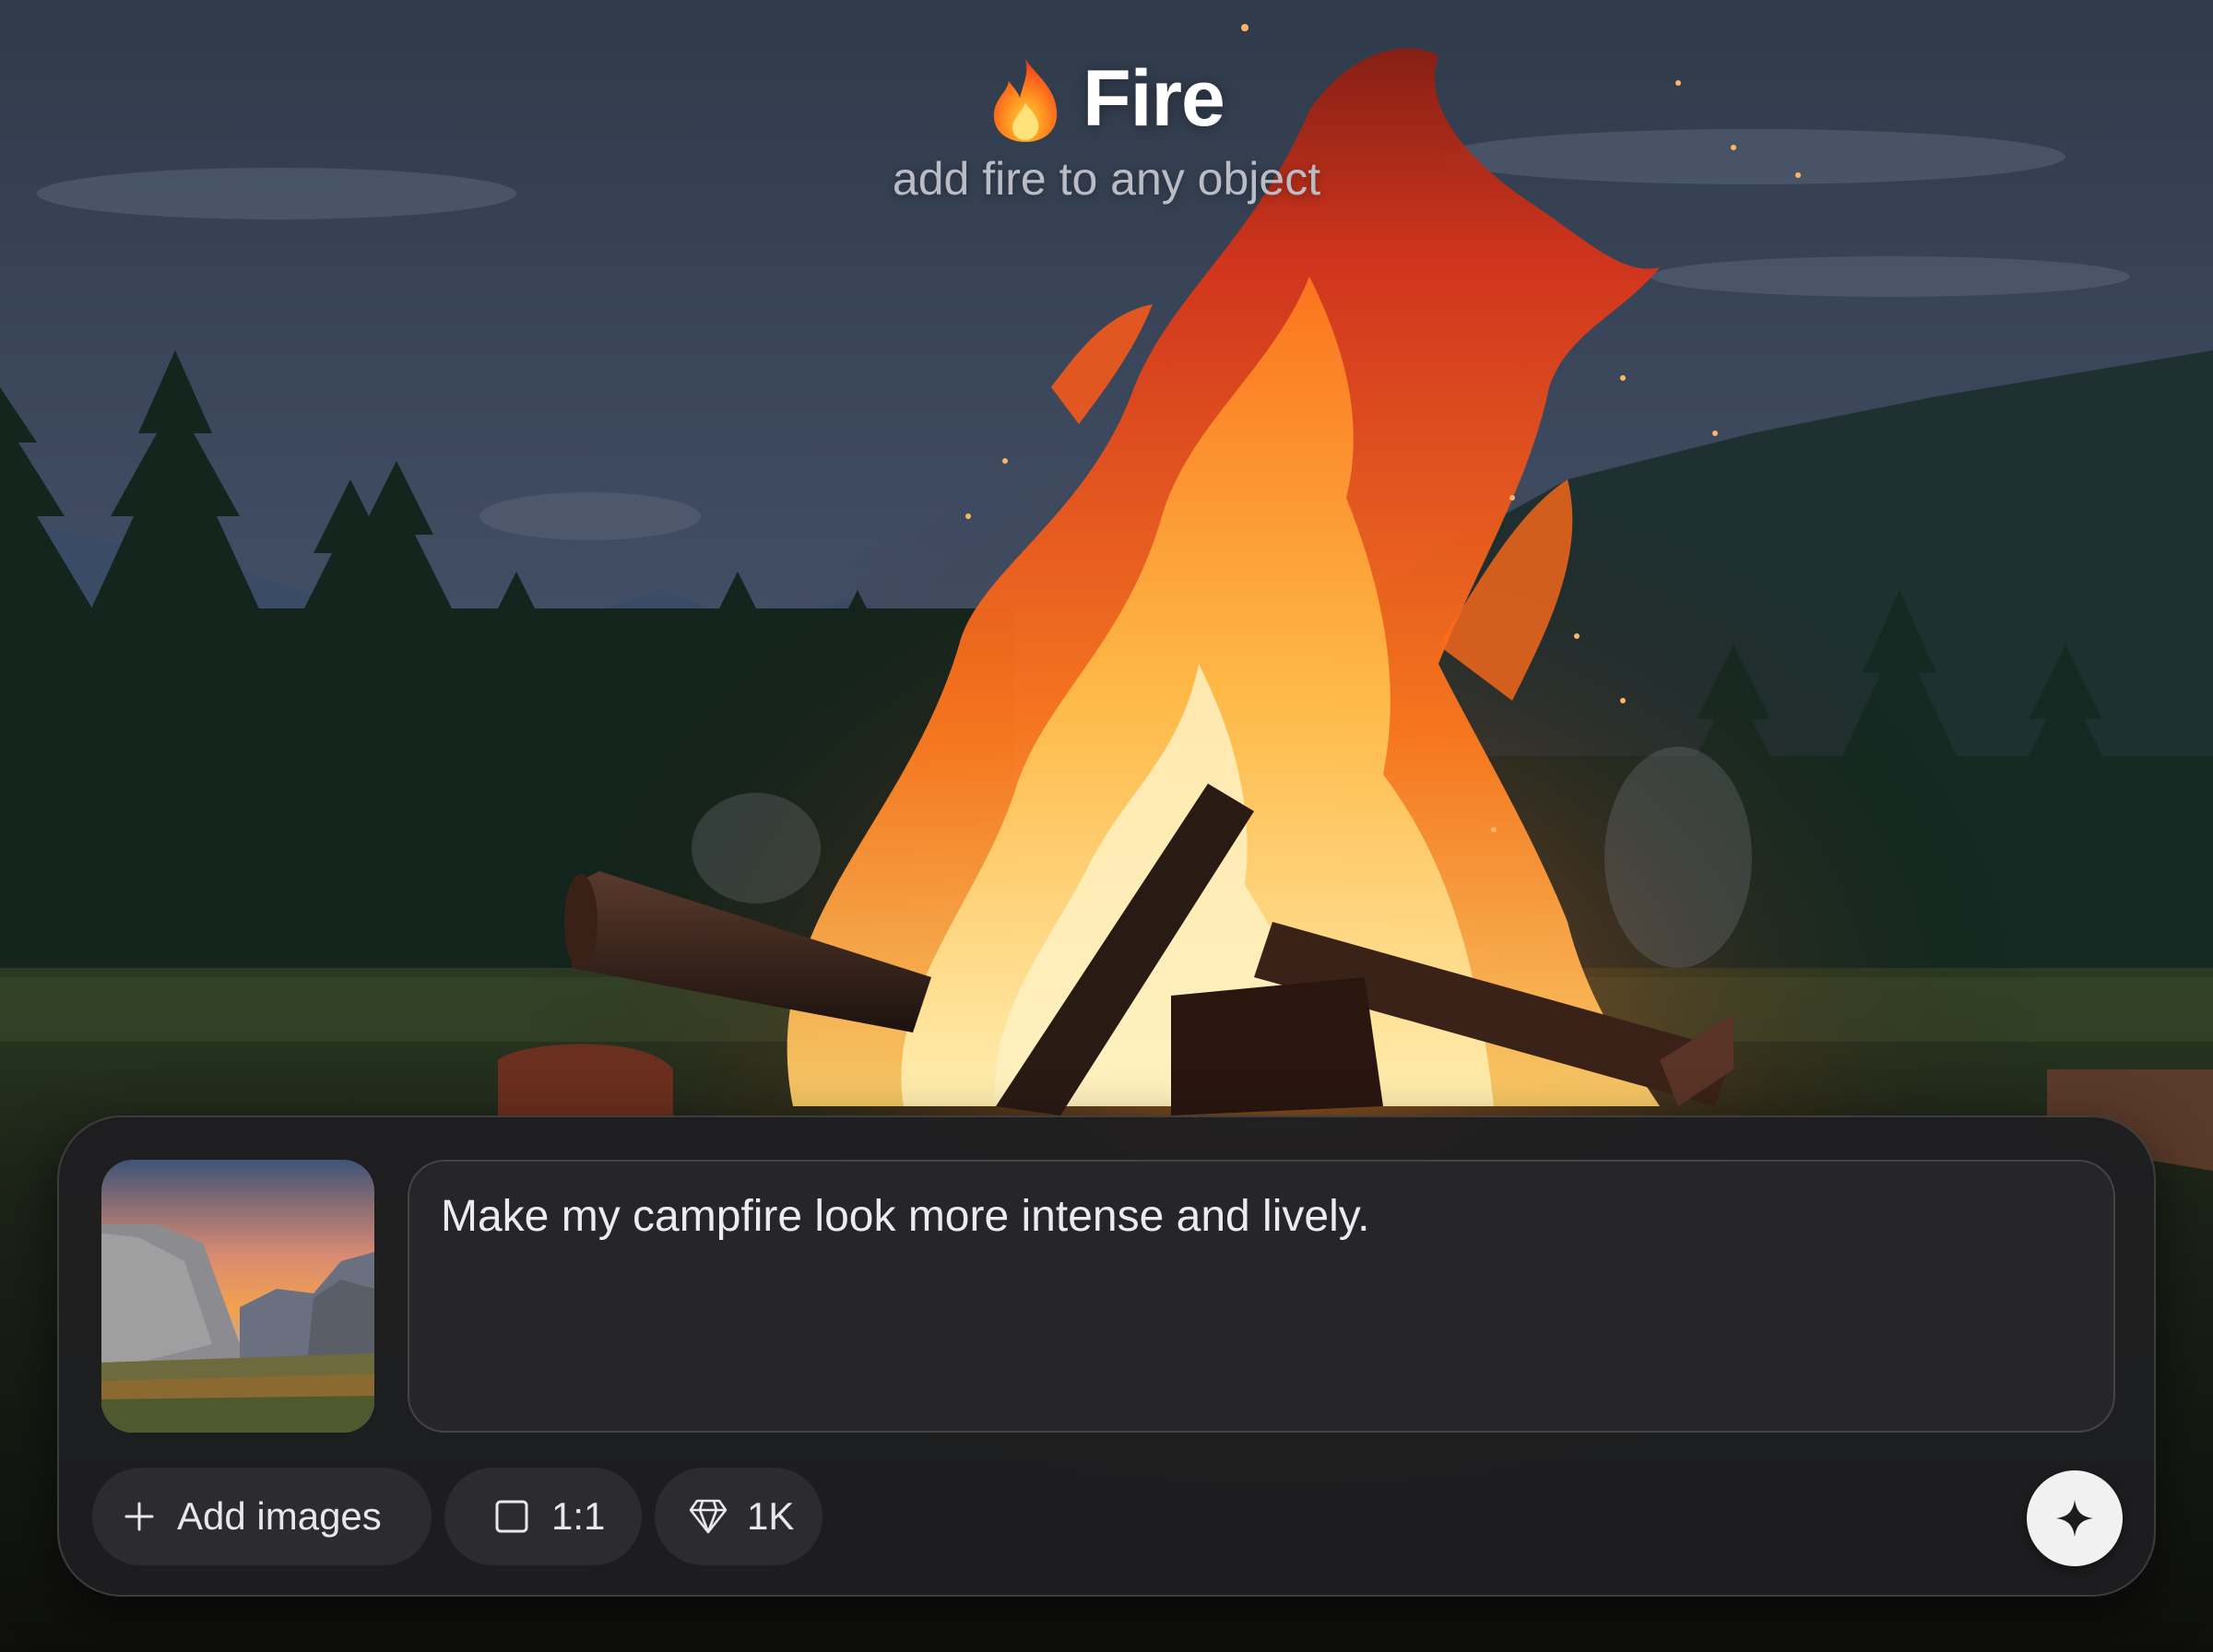 The height and width of the screenshot is (1652, 2213). What do you see at coordinates (1106, 179) in the screenshot?
I see `page-subtitle: add fire to any object` at bounding box center [1106, 179].